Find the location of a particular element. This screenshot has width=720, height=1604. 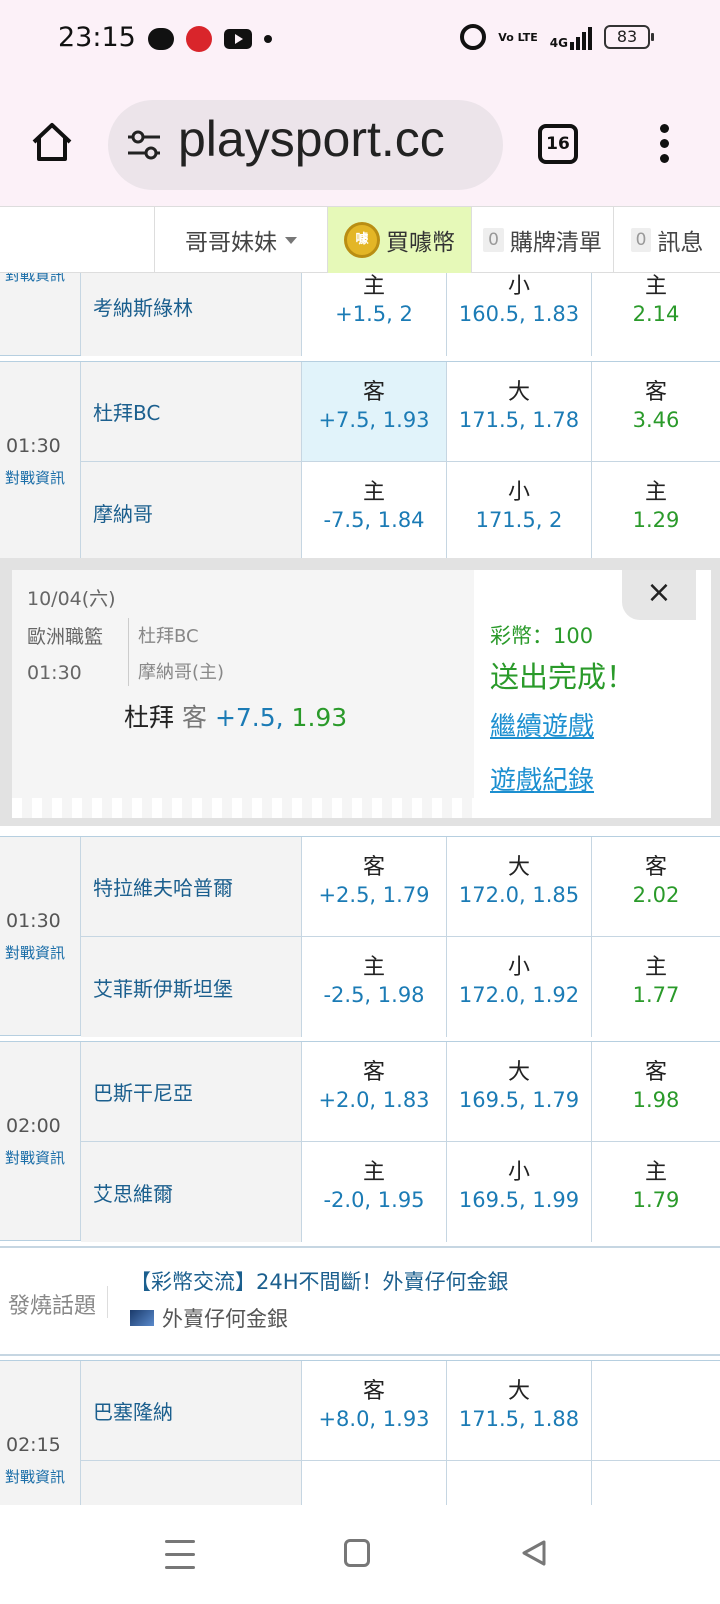

menu-icon is located at coordinates (180, 1541).